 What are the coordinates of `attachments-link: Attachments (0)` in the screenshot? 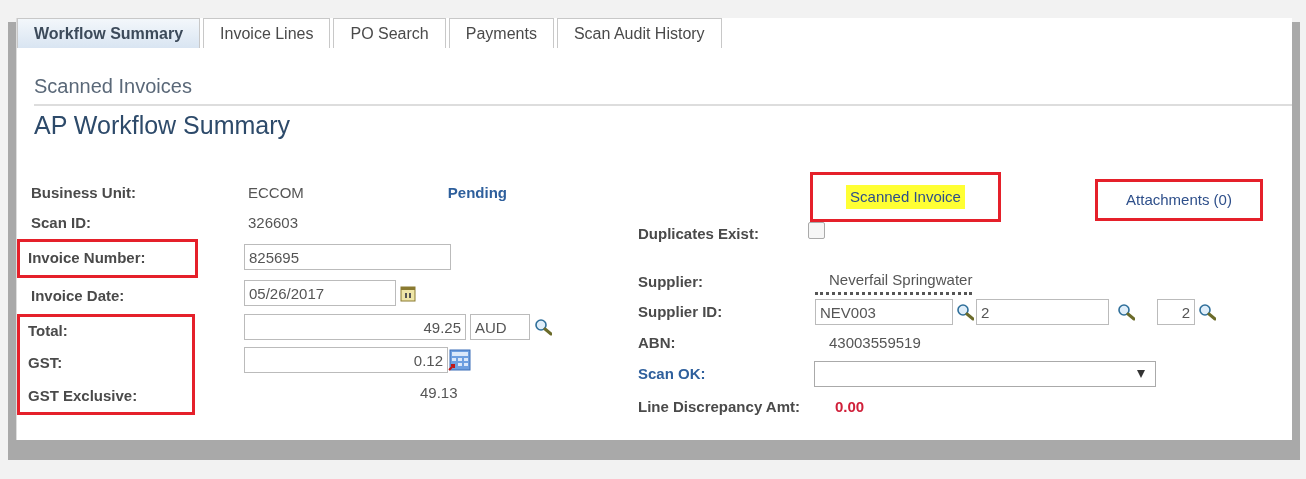 It's located at (1179, 200).